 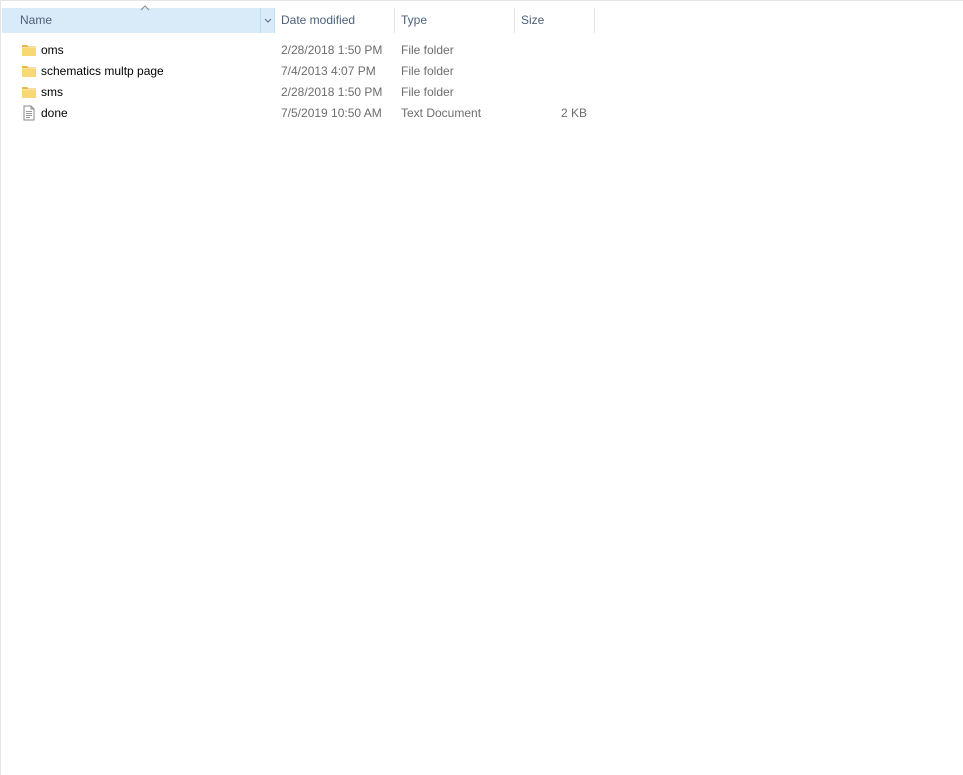 I want to click on file-row-sms: sms 2/28/2018 1:50 PM File folder, so click(x=301, y=92).